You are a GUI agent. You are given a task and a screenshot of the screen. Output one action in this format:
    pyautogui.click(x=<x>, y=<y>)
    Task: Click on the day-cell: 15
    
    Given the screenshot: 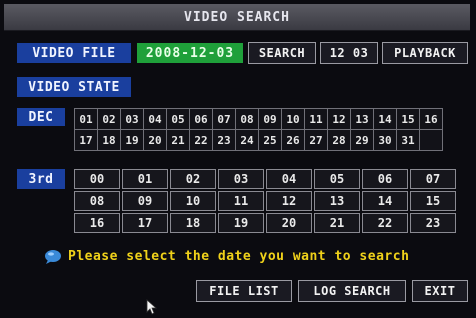 What is the action you would take?
    pyautogui.click(x=408, y=119)
    